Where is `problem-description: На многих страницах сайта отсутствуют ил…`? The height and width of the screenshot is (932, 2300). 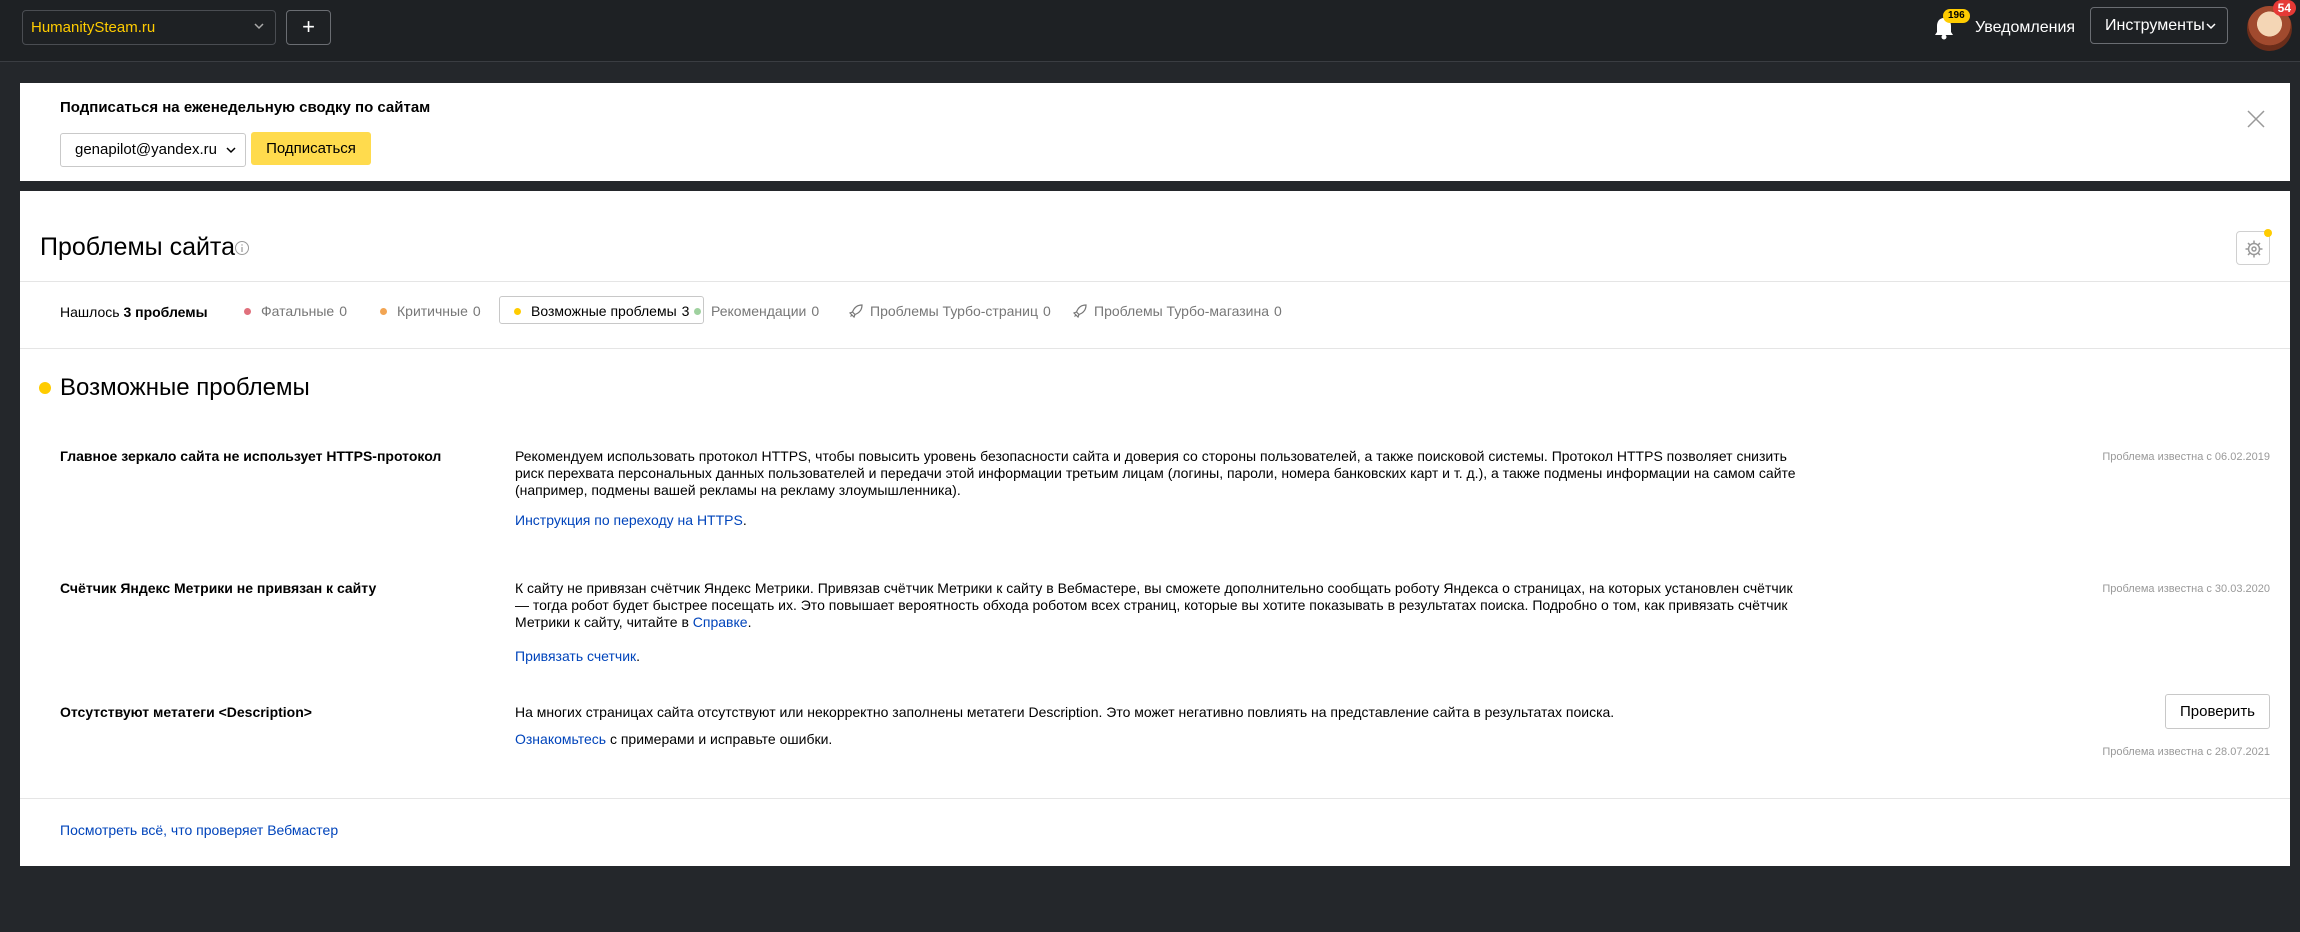 problem-description: На многих страницах сайта отсутствуют ил… is located at coordinates (1065, 712).